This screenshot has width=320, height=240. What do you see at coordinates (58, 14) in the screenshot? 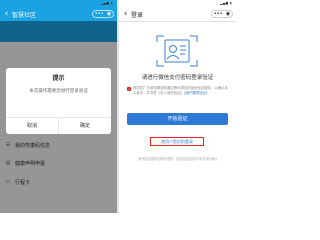
I see `nav-bar: ‹ 智慧社区 ••• ◉` at bounding box center [58, 14].